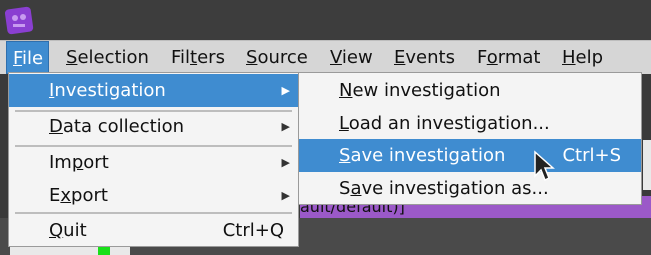 This screenshot has width=651, height=255. What do you see at coordinates (153, 126) in the screenshot?
I see `file-menu-item-data-collection: Data collection ▶` at bounding box center [153, 126].